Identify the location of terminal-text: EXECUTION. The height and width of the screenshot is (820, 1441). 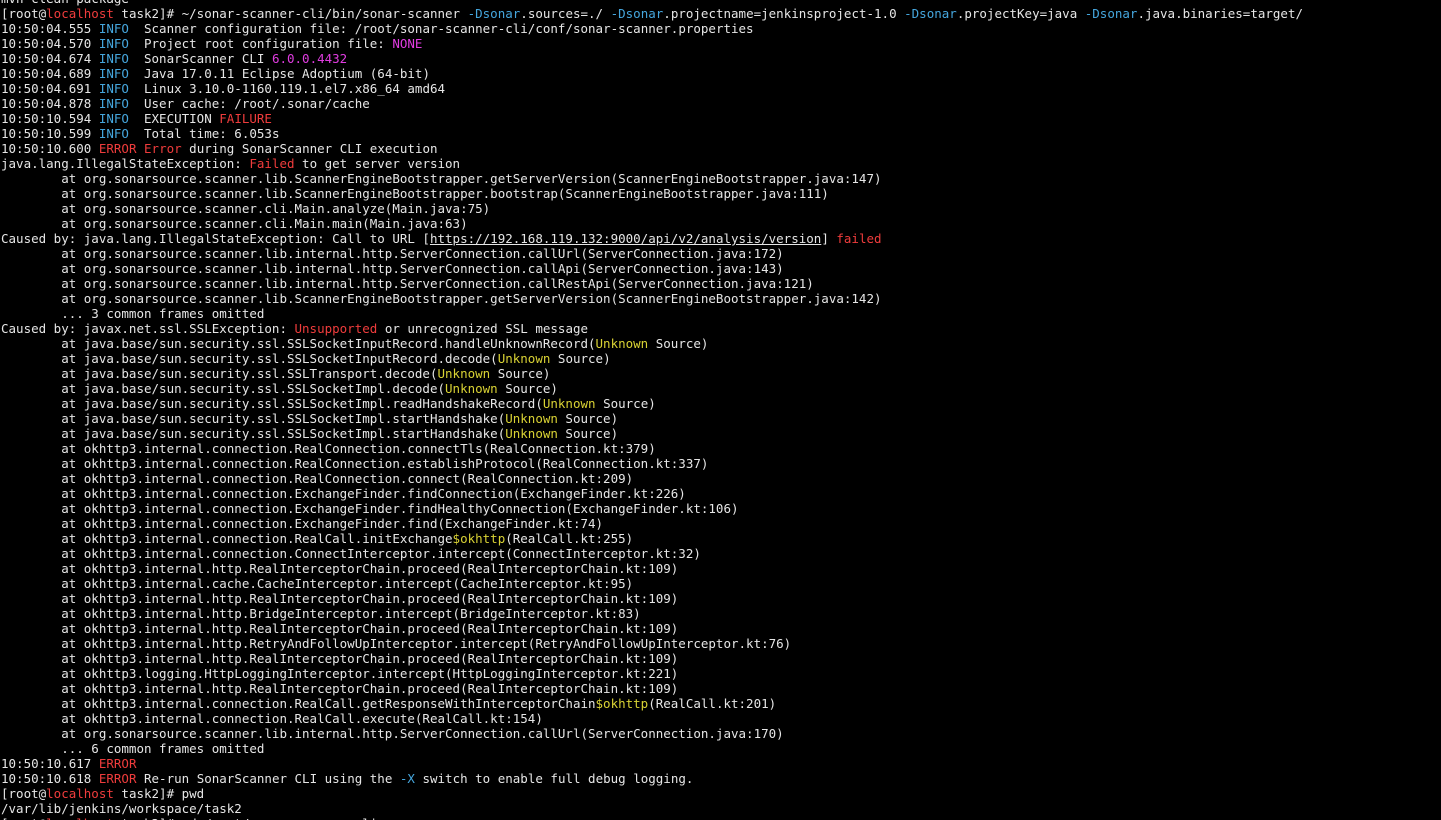
(174, 118).